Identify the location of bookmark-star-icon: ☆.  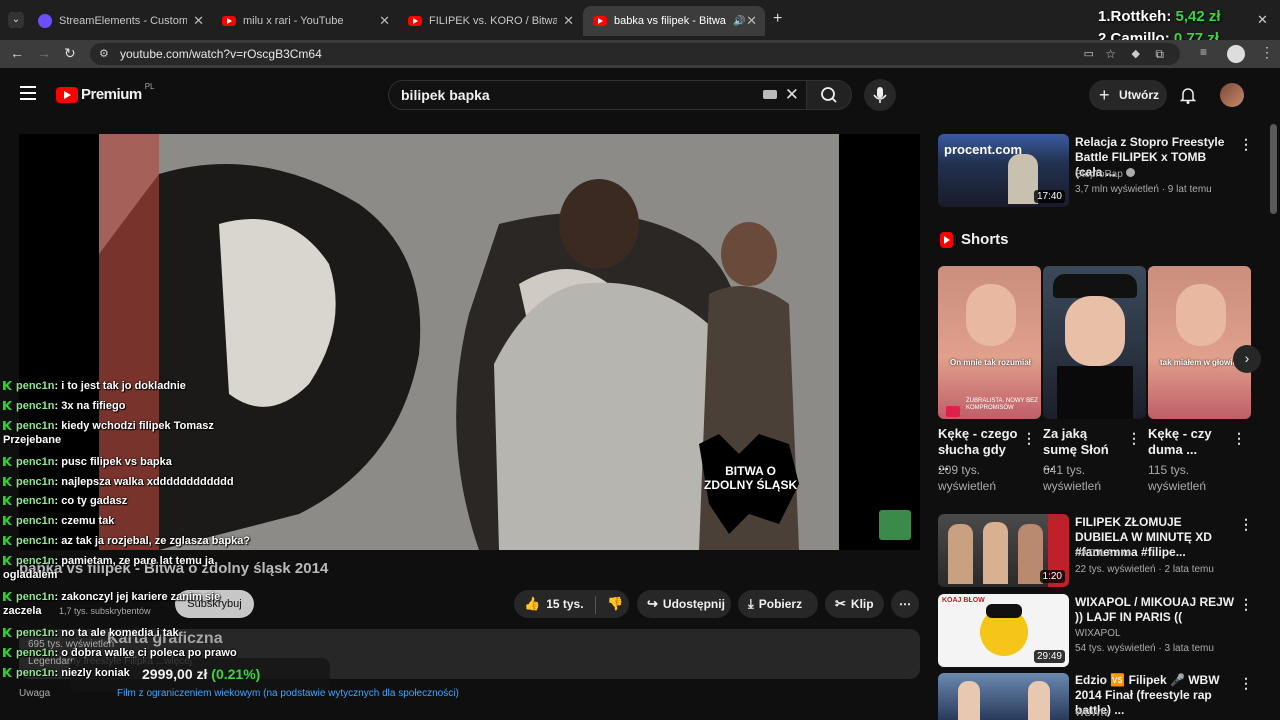
(1110, 54).